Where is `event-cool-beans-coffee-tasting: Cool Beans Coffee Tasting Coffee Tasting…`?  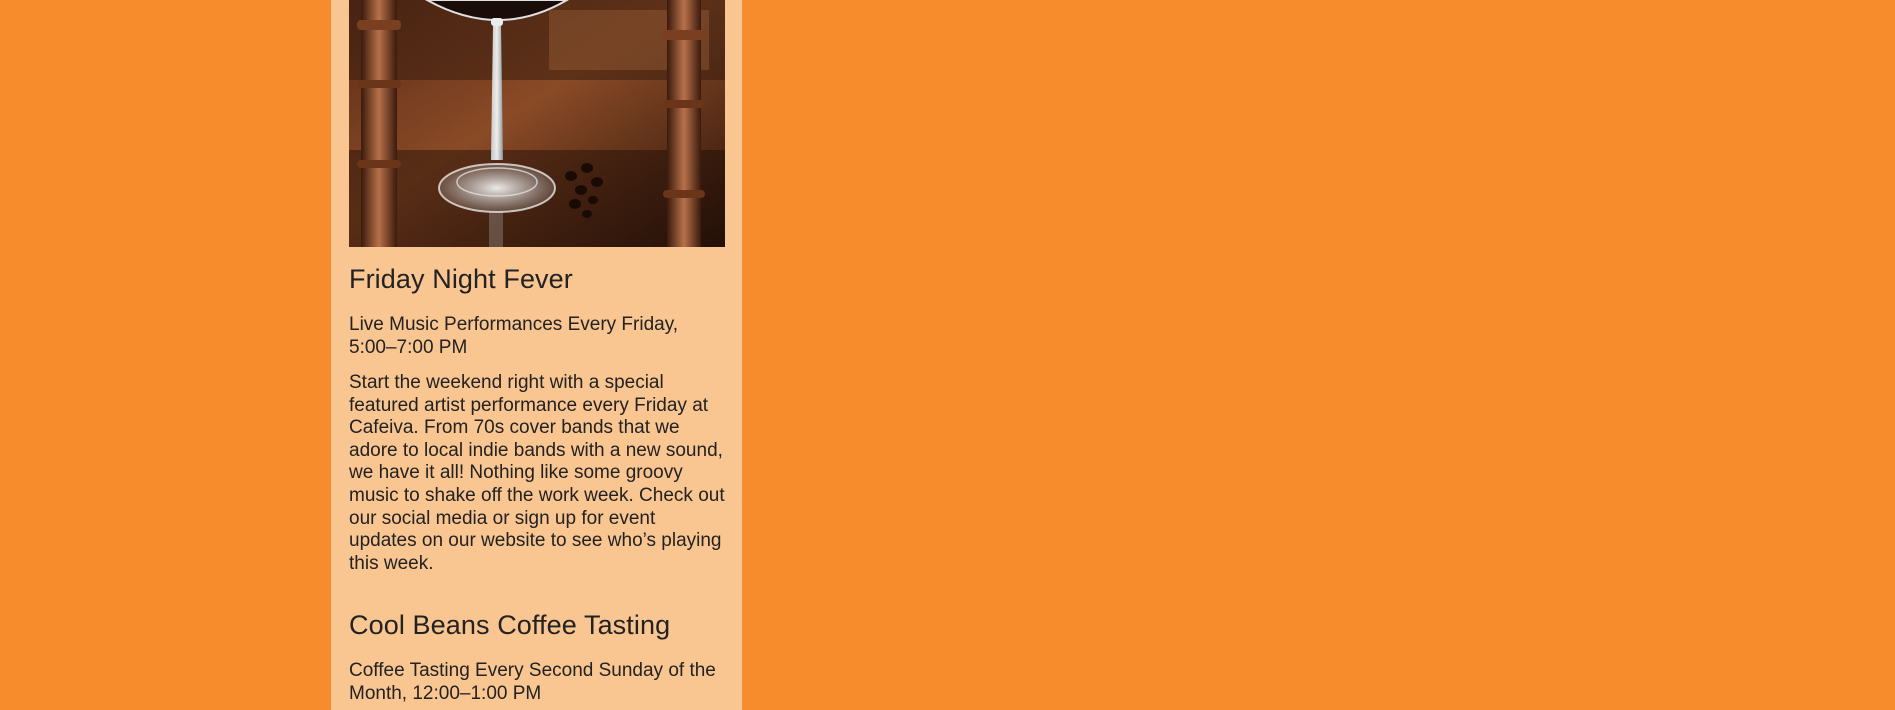
event-cool-beans-coffee-tasting: Cool Beans Coffee Tasting Coffee Tasting… is located at coordinates (538, 655).